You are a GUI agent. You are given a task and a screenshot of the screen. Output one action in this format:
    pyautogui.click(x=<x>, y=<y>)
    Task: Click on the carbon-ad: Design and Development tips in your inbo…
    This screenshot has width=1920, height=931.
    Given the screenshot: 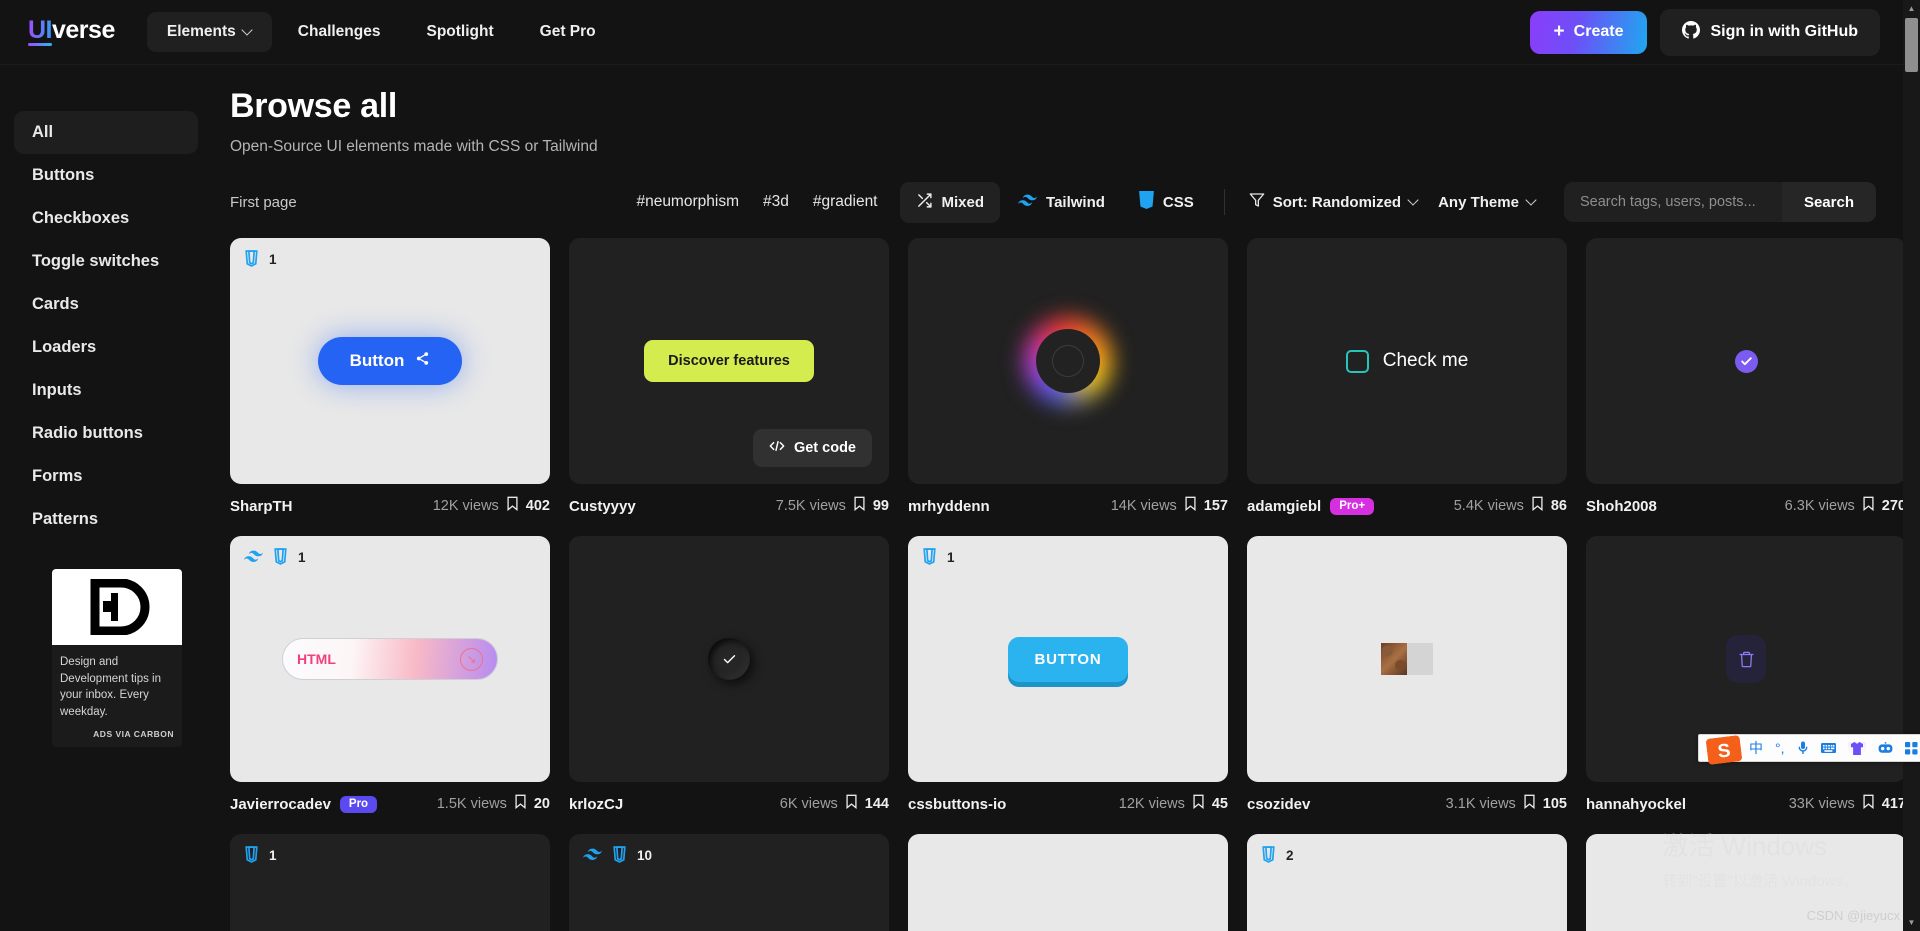 What is the action you would take?
    pyautogui.click(x=117, y=658)
    